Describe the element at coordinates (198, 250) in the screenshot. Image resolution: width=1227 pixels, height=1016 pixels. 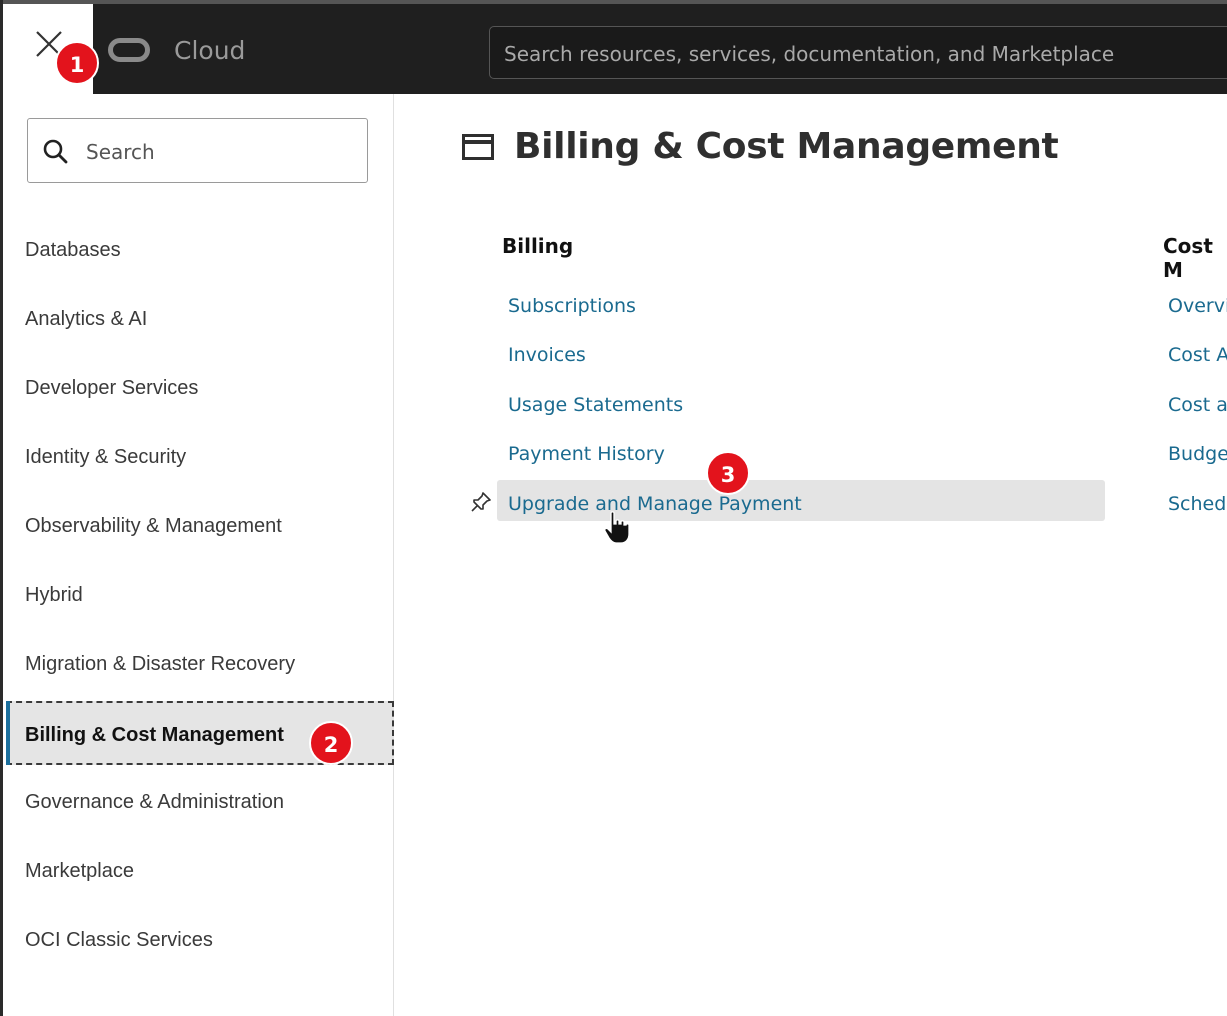
I see `sidebar-item-databases: Databases` at that location.